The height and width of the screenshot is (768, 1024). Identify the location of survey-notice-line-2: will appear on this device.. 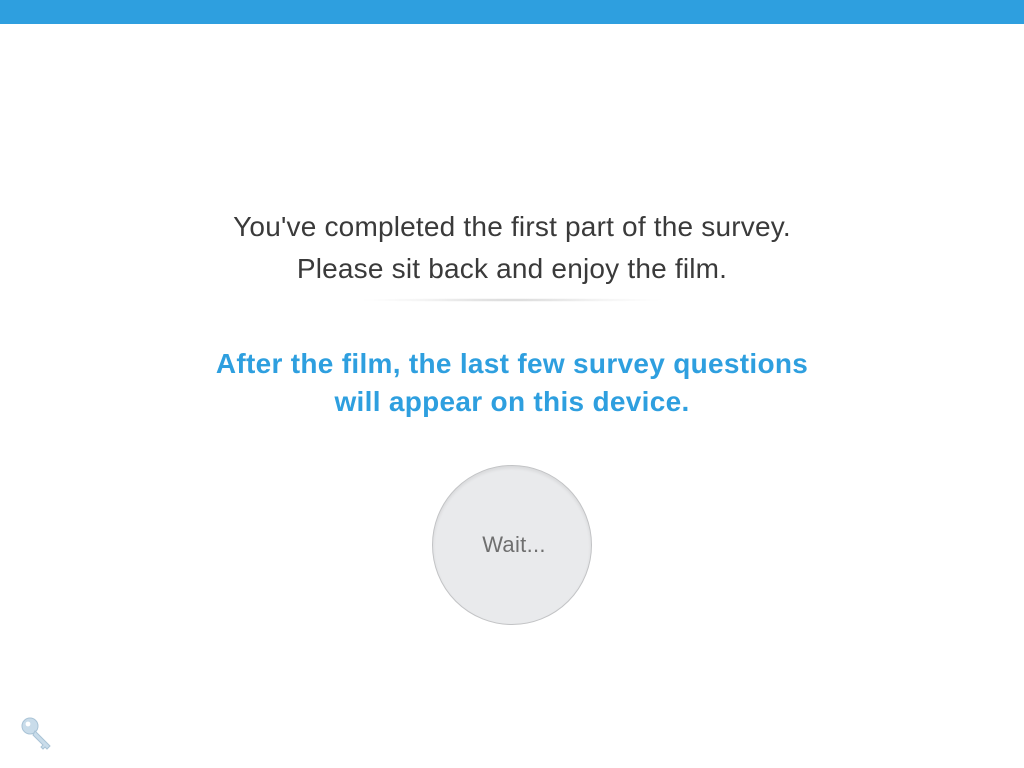
(512, 401).